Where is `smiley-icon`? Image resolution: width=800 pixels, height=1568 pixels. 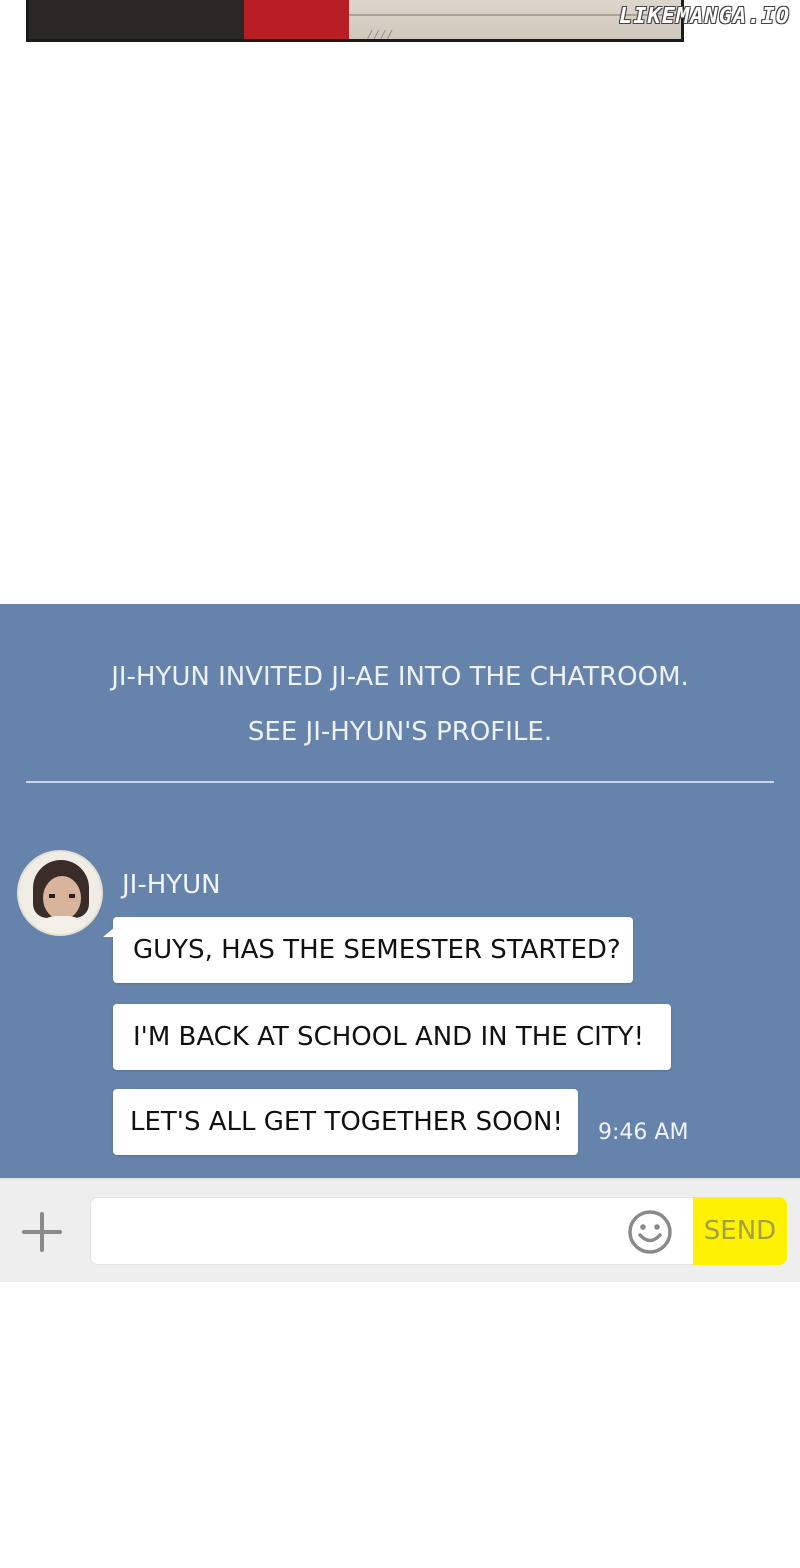 smiley-icon is located at coordinates (650, 1232).